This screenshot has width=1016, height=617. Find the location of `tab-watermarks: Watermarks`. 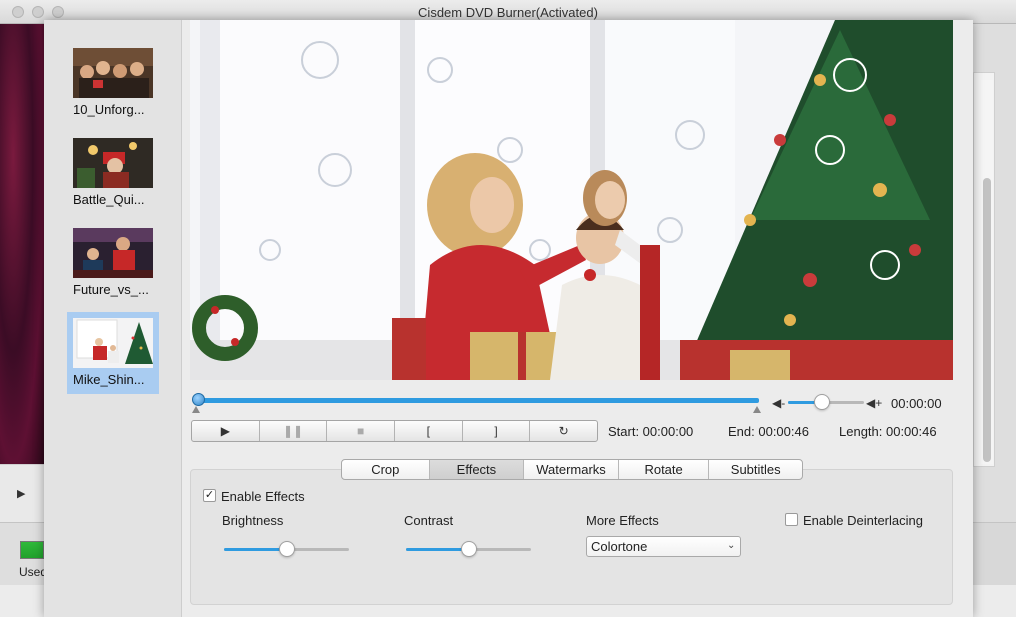

tab-watermarks: Watermarks is located at coordinates (571, 469).